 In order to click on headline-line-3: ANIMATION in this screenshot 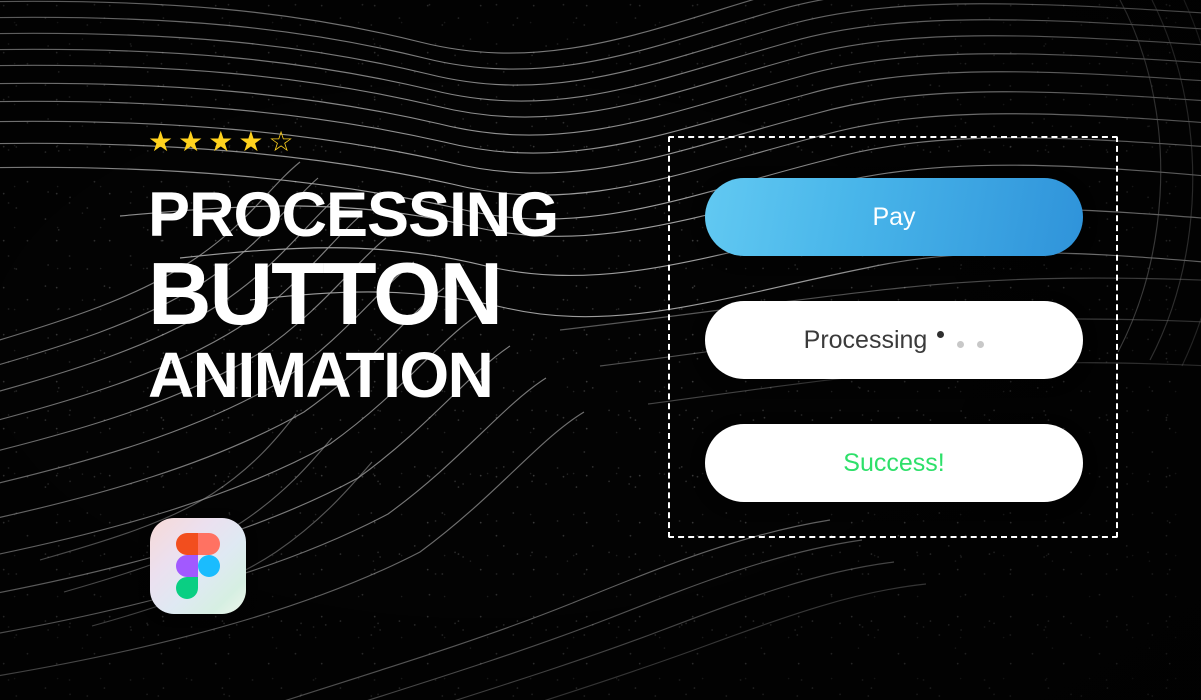, I will do `click(321, 374)`.